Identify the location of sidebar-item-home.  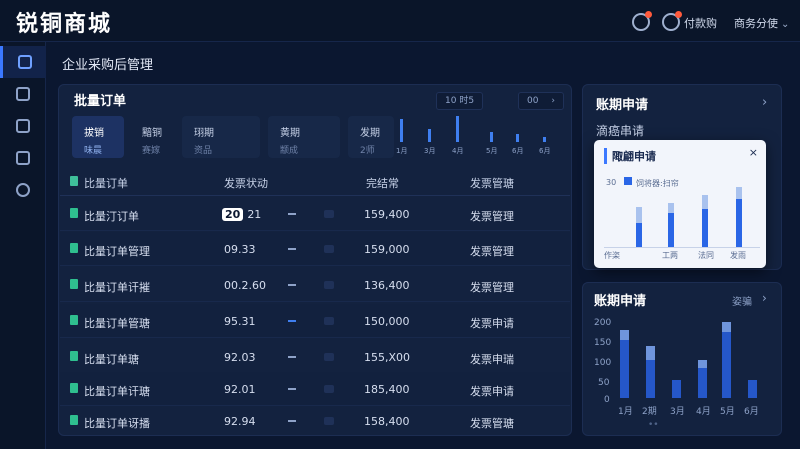
(23, 62).